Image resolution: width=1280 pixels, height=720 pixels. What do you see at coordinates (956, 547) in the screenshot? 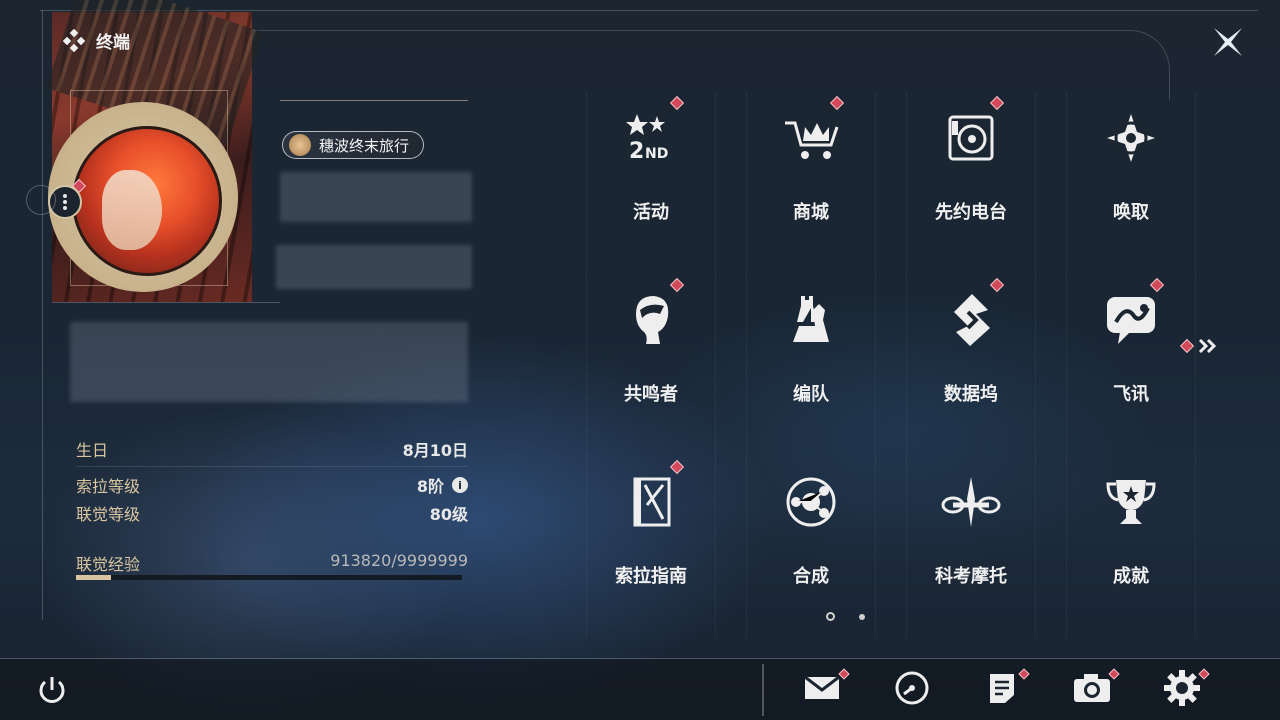
I see `menu-item-motorcycle: 科考摩托` at bounding box center [956, 547].